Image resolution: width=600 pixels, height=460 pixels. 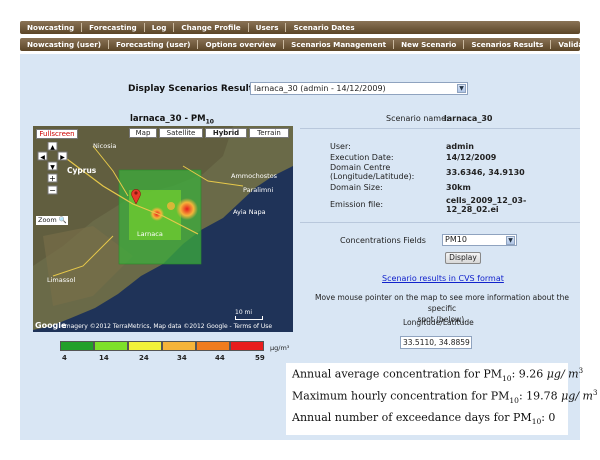 What do you see at coordinates (280, 348) in the screenshot?
I see `legend-unit: µg/m³` at bounding box center [280, 348].